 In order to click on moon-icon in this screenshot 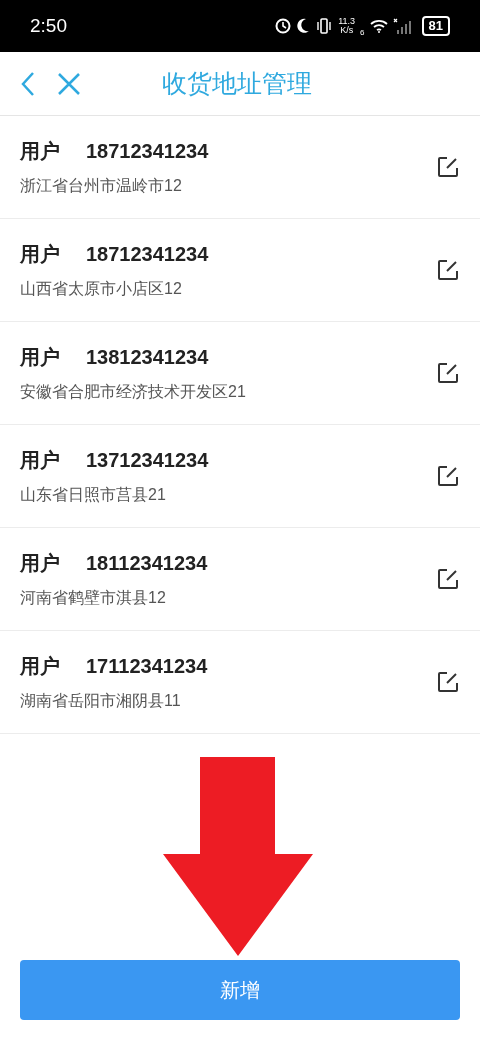, I will do `click(303, 26)`.